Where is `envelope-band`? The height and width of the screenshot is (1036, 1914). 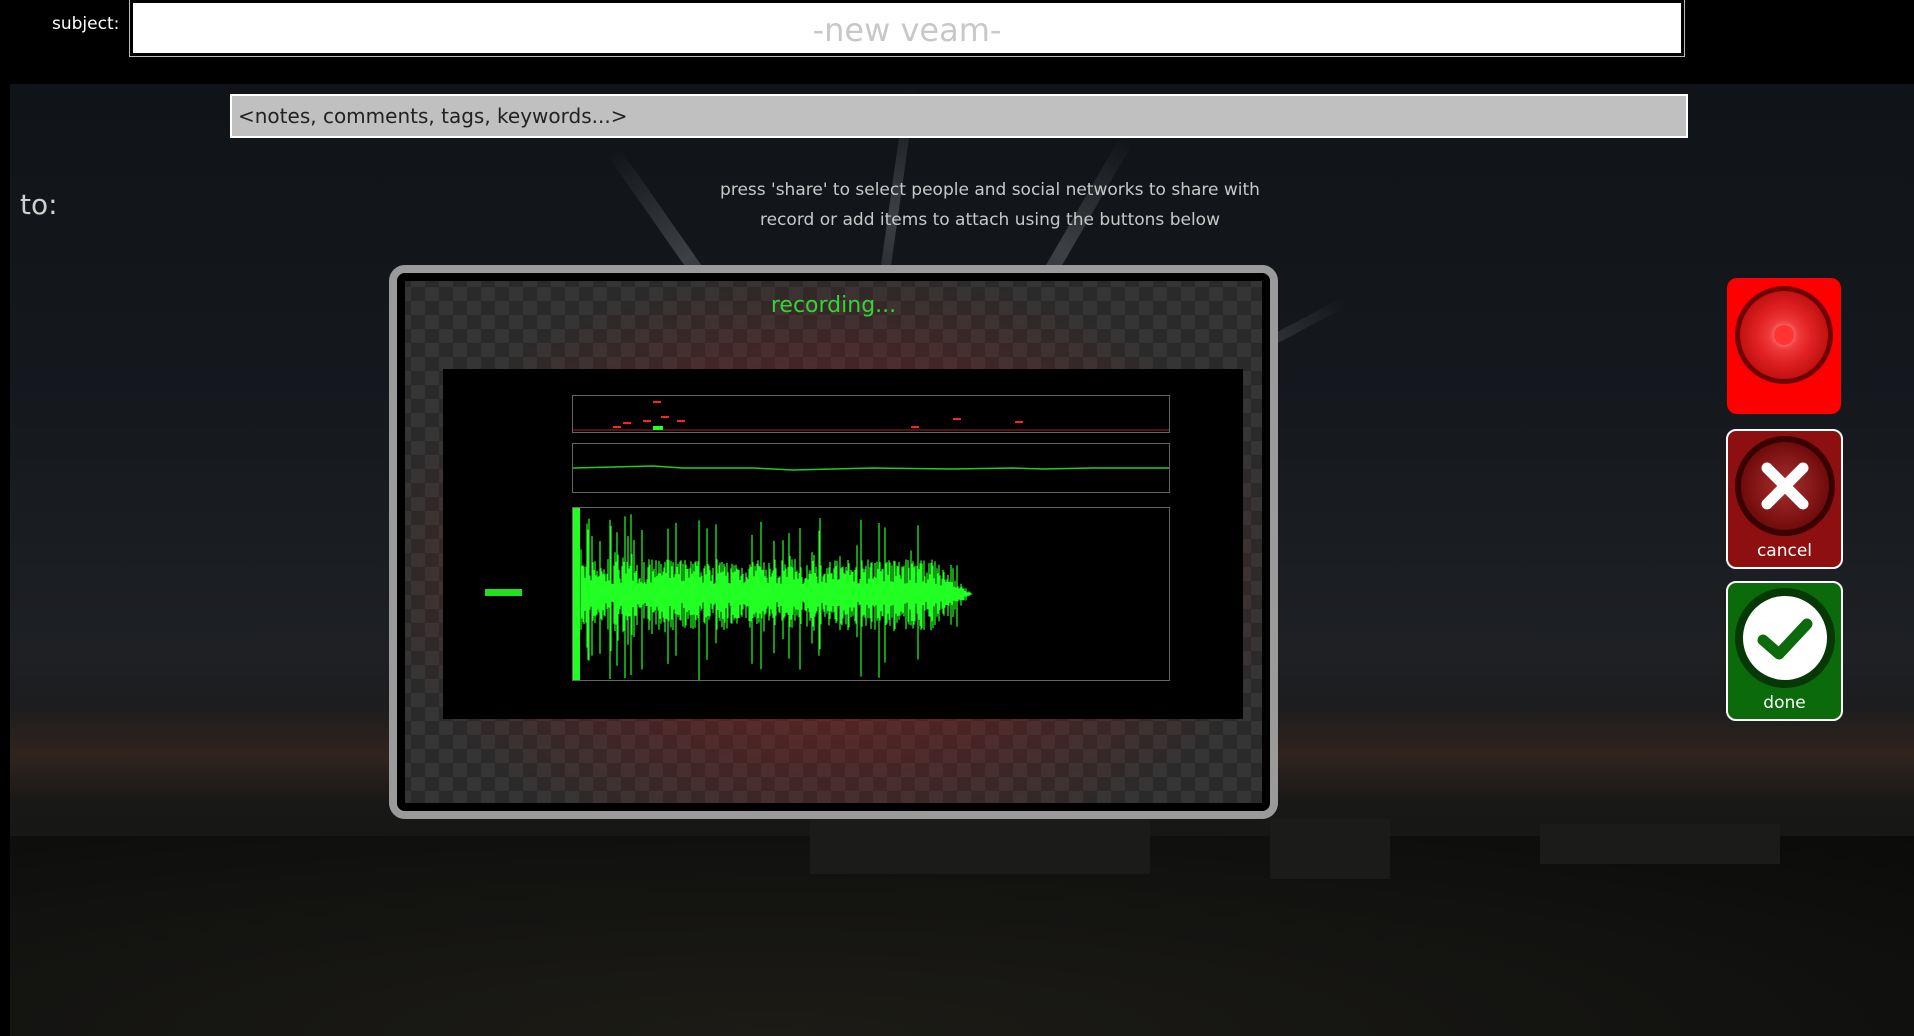 envelope-band is located at coordinates (871, 468).